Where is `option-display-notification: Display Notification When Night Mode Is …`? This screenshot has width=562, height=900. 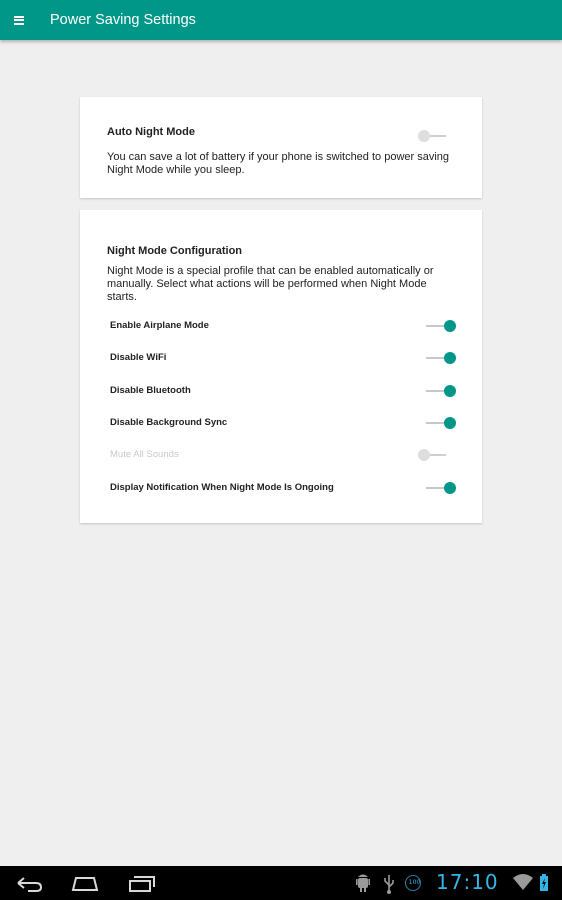
option-display-notification: Display Notification When Night Mode Is … is located at coordinates (285, 488).